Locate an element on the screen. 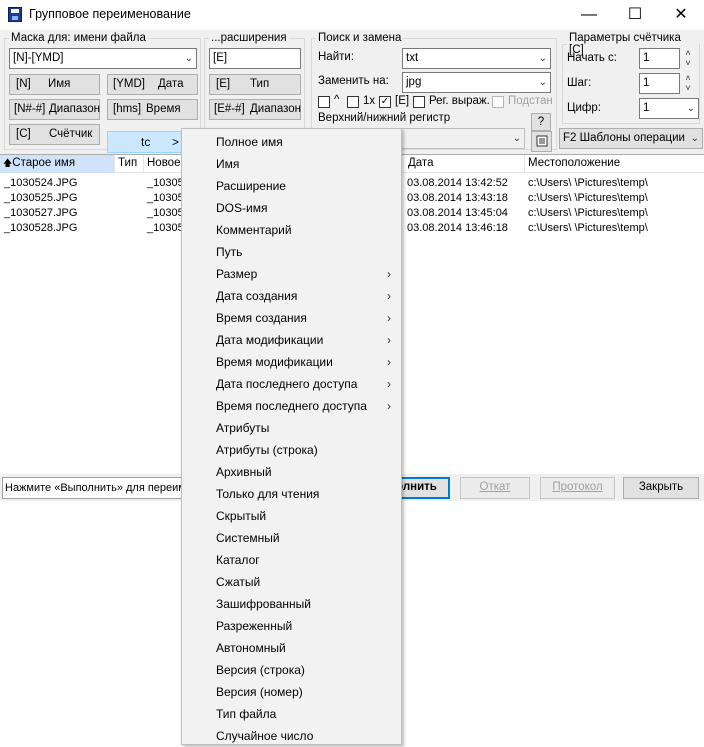 This screenshot has width=704, height=747. menu-item: Имя is located at coordinates (291, 164).